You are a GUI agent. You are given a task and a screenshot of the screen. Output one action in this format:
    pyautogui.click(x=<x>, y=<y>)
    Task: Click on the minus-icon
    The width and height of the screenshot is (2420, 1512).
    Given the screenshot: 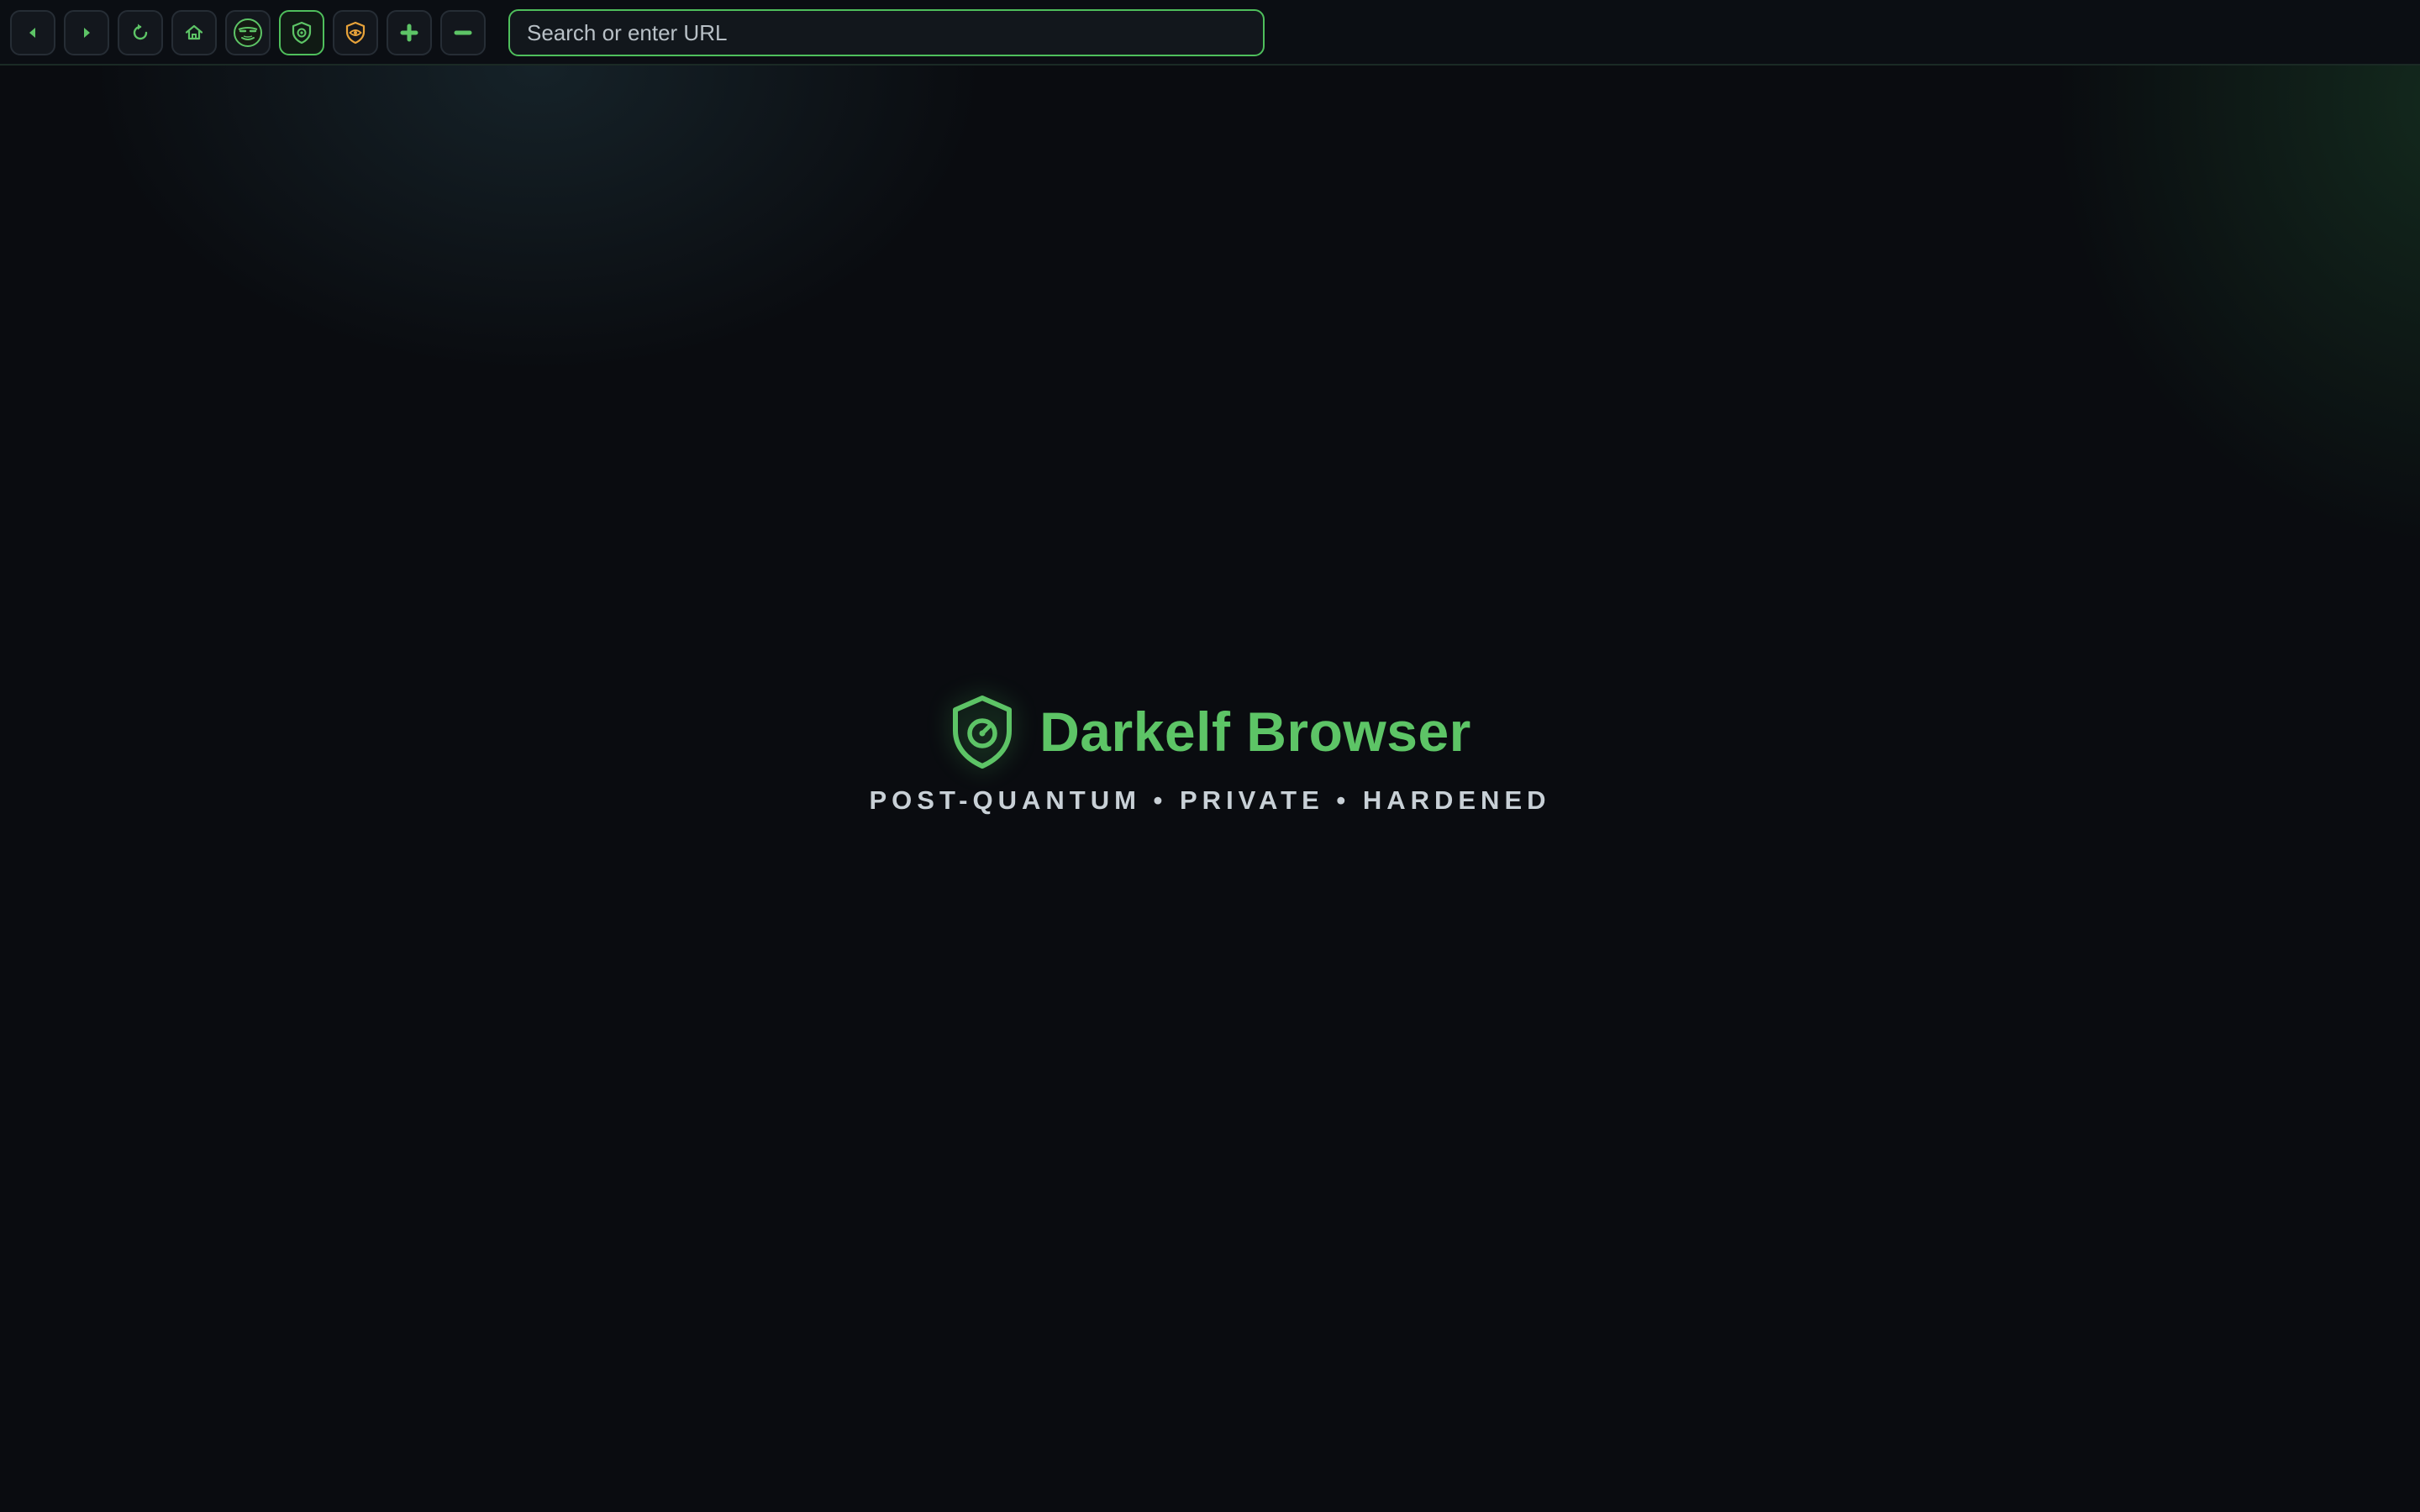 What is the action you would take?
    pyautogui.click(x=463, y=32)
    